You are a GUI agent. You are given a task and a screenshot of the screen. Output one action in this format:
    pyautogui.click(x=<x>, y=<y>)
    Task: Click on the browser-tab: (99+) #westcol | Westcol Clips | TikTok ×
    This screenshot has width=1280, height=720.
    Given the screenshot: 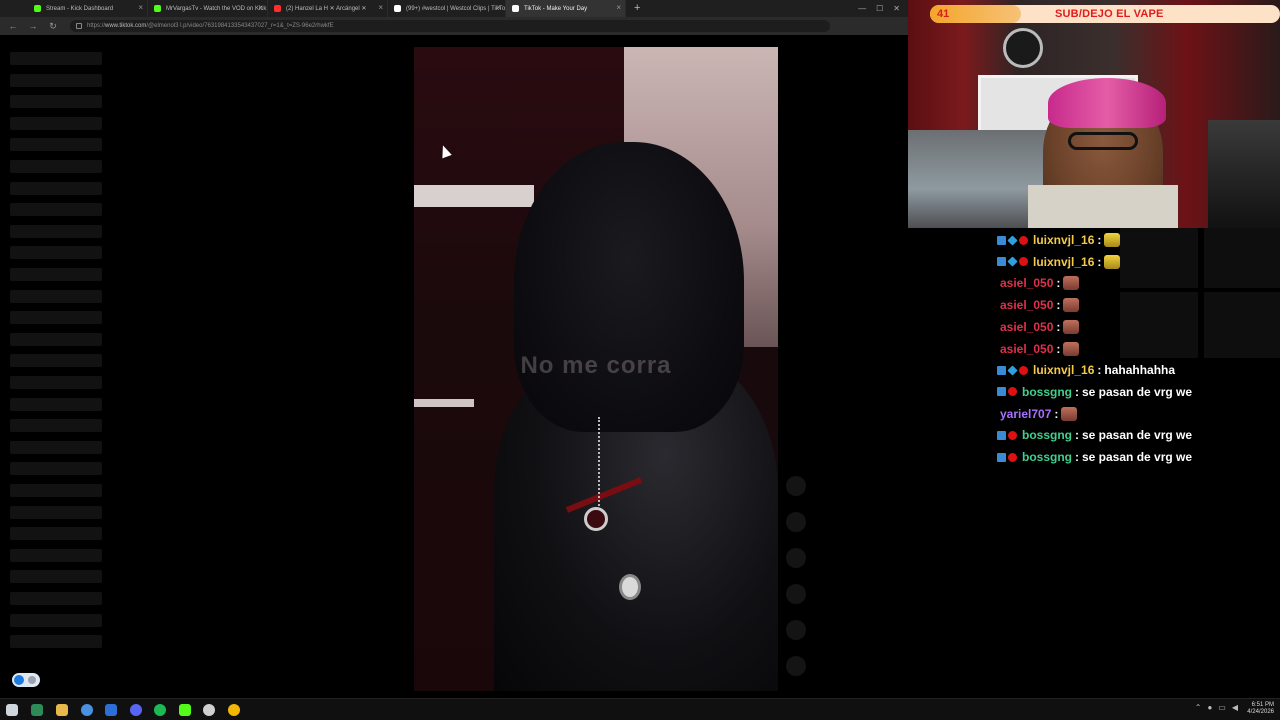 What is the action you would take?
    pyautogui.click(x=447, y=8)
    